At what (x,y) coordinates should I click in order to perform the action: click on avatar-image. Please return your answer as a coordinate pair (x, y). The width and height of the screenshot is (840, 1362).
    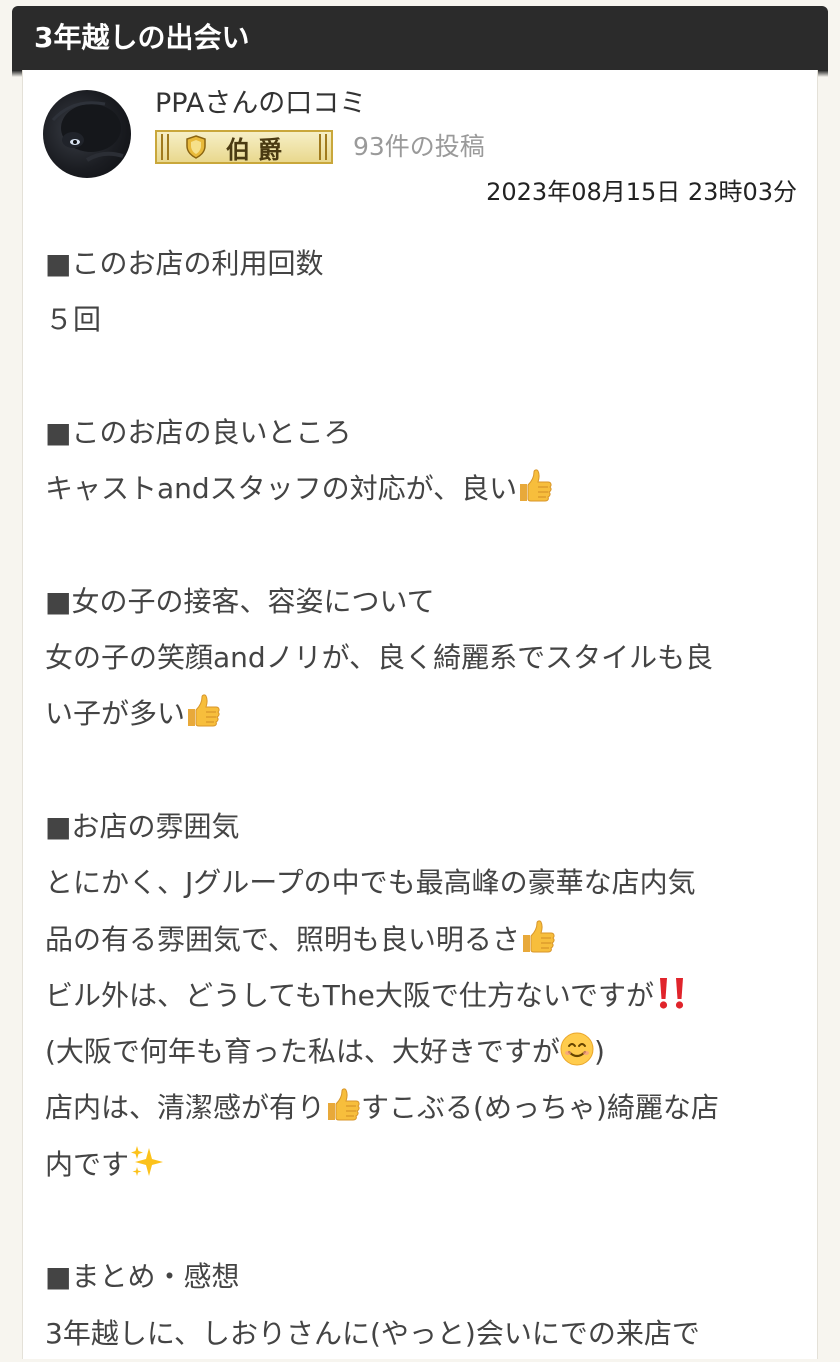
    Looking at the image, I should click on (87, 131).